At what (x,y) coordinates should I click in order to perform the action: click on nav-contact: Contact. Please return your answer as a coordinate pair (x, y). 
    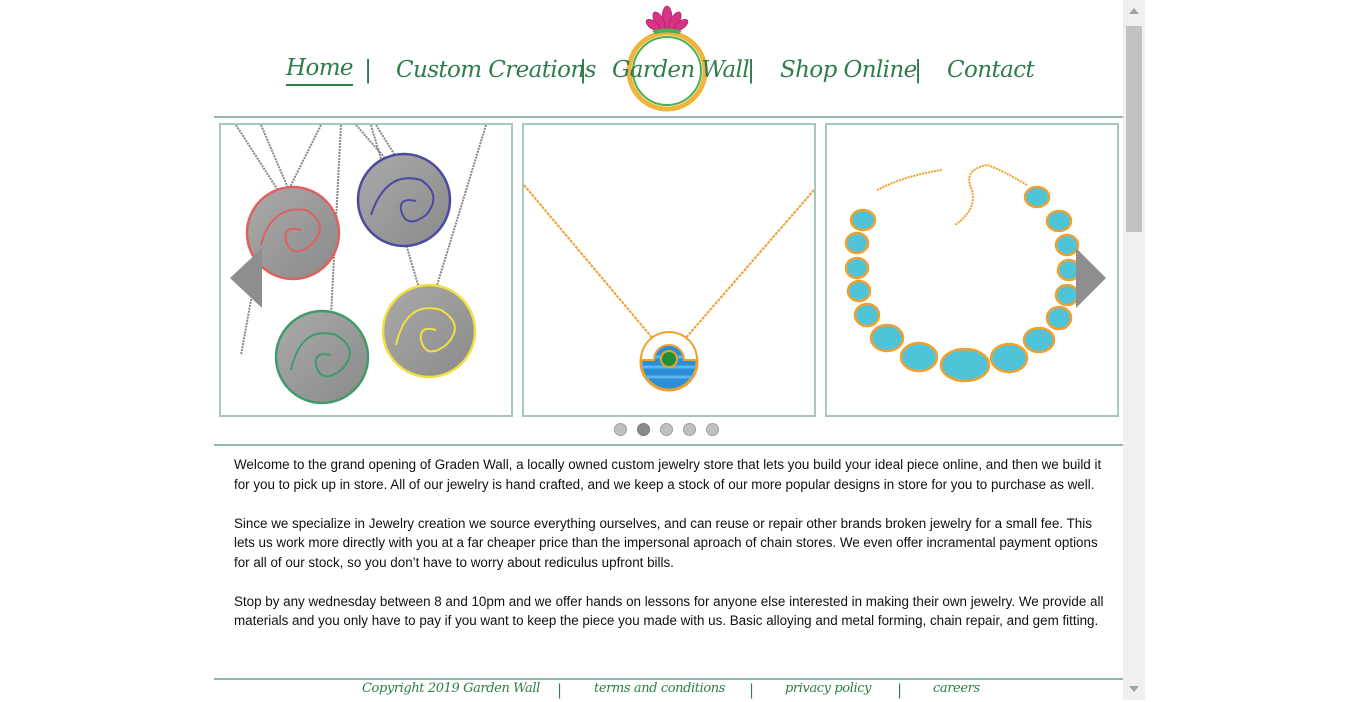
    Looking at the image, I should click on (991, 70).